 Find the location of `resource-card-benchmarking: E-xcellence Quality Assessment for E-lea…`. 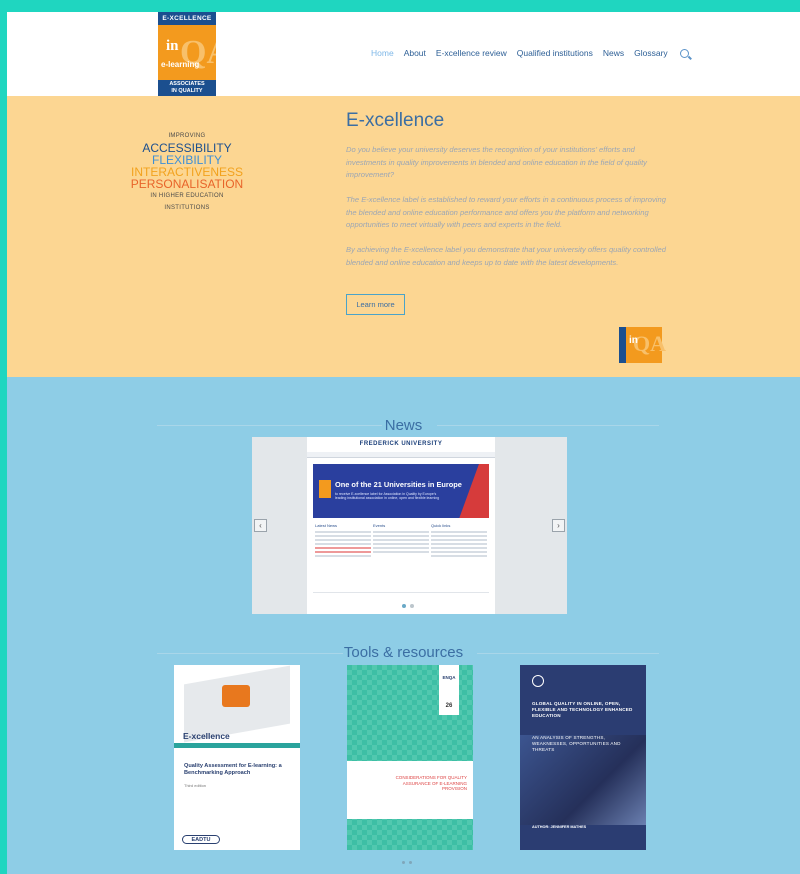

resource-card-benchmarking: E-xcellence Quality Assessment for E-lea… is located at coordinates (237, 757).